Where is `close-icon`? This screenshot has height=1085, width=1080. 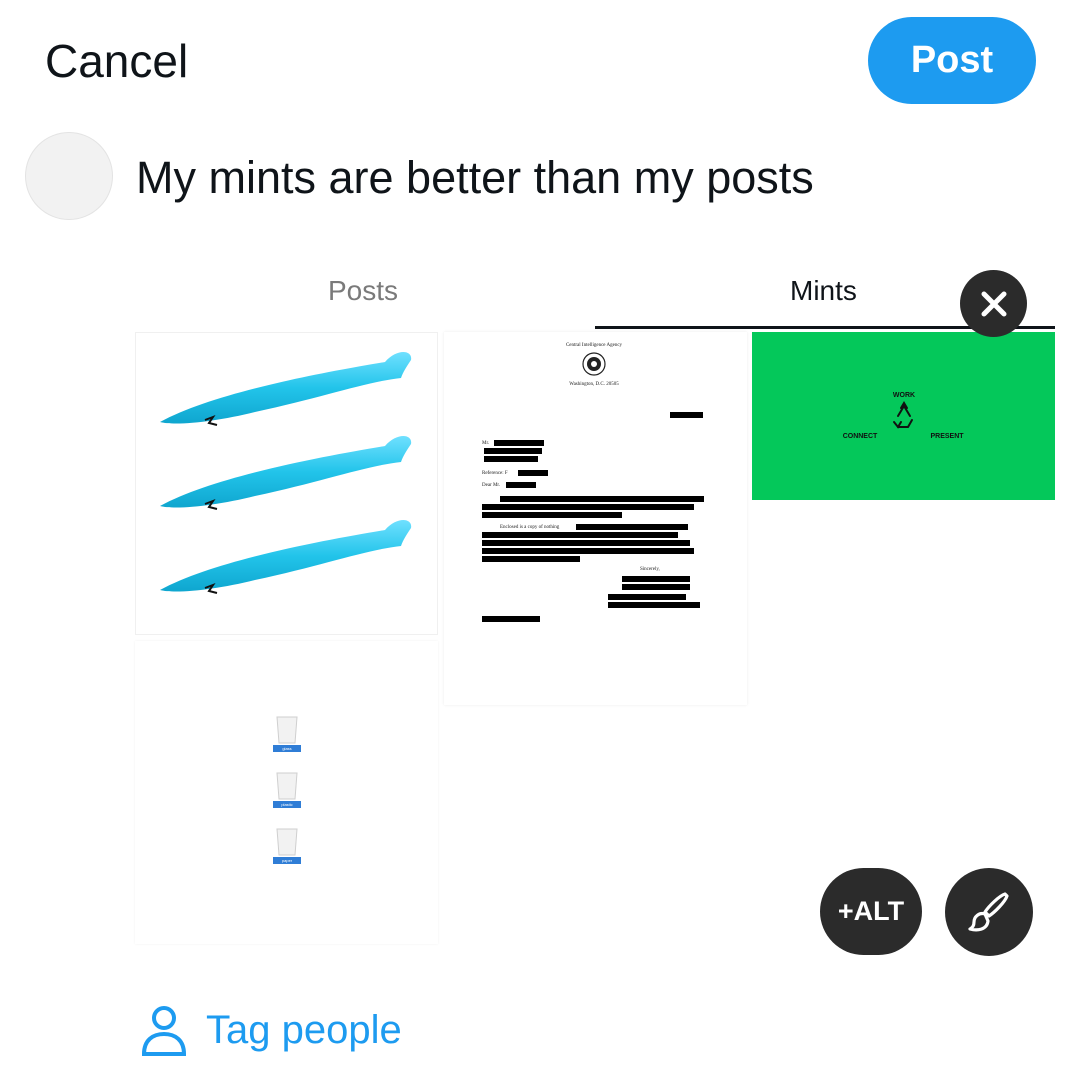 close-icon is located at coordinates (993, 303).